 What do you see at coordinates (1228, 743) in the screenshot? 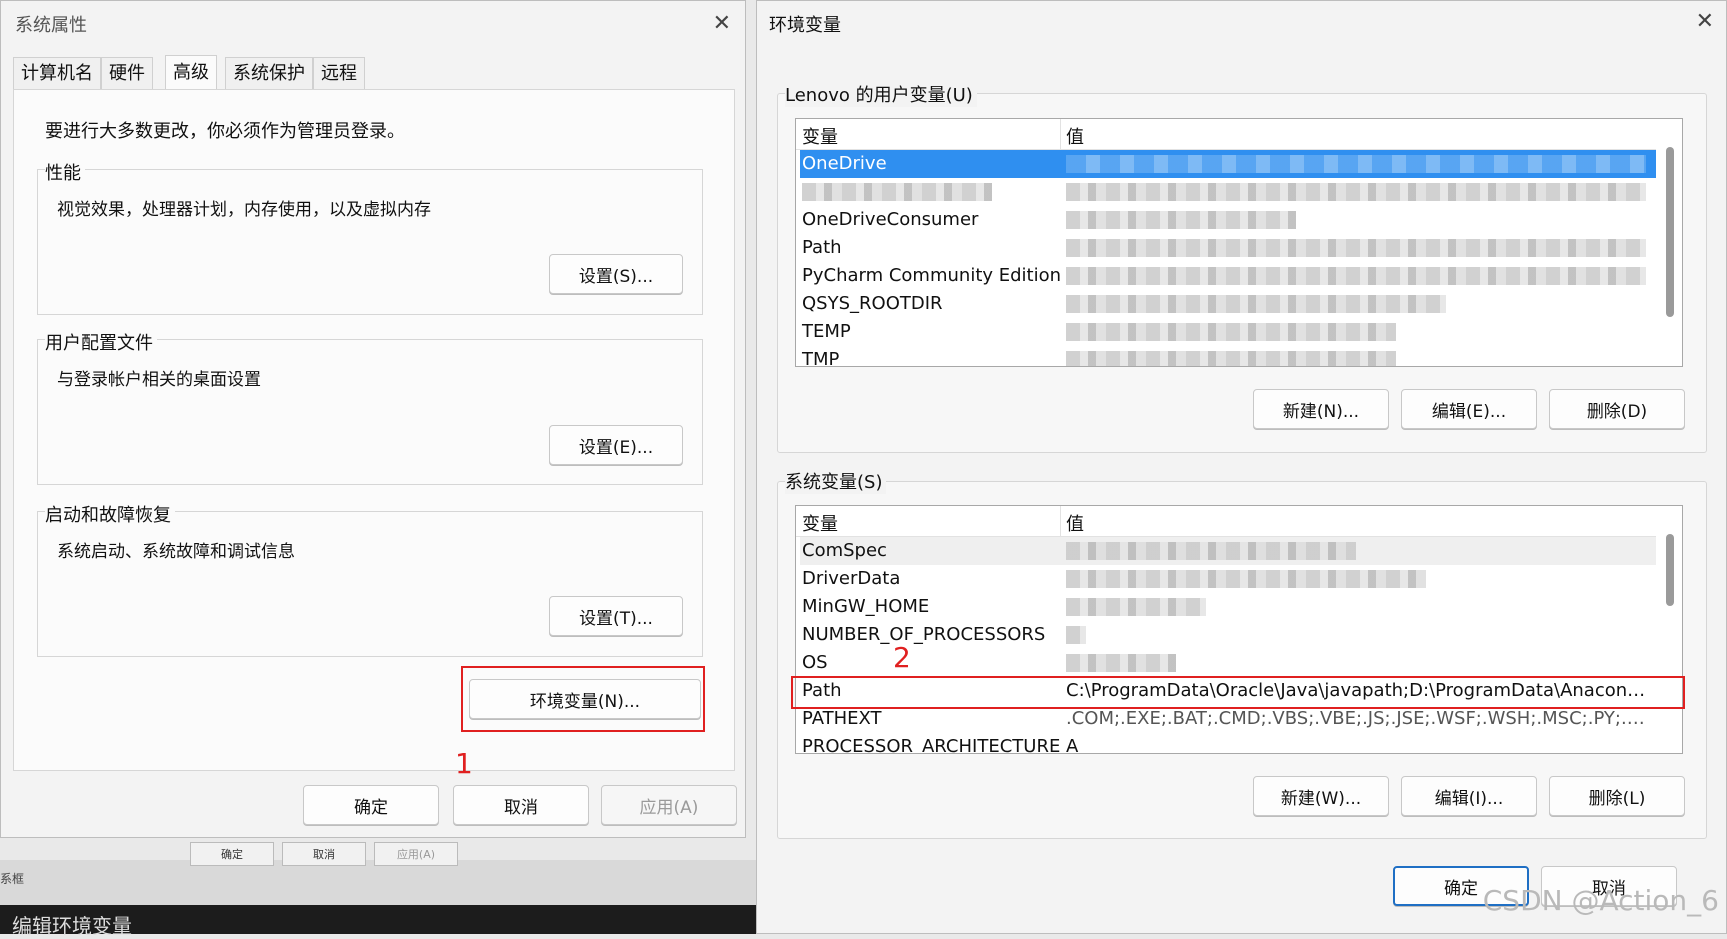
I see `table-row: PROCESSOR_ARCHITECTURE A` at bounding box center [1228, 743].